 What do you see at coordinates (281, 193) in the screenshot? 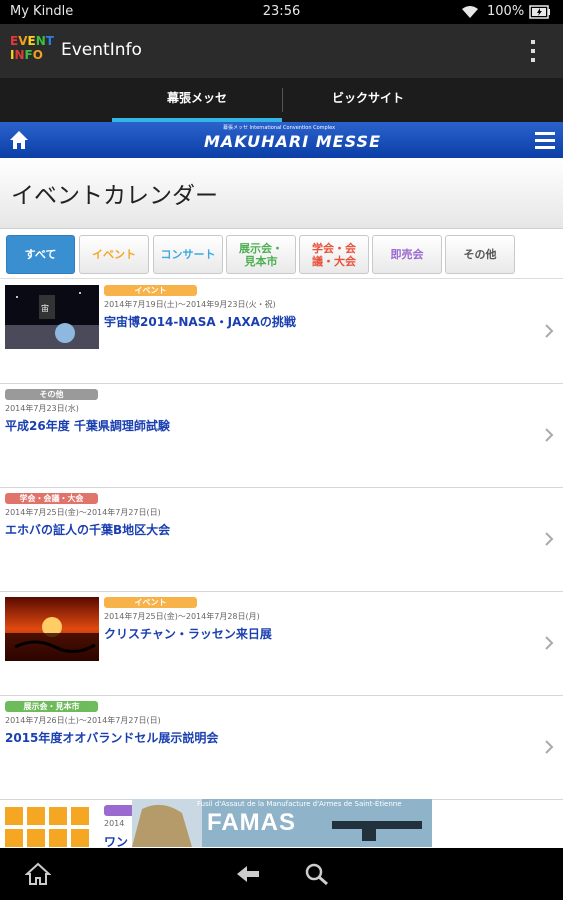
I see `page-title-bar: イベントカレンダー` at bounding box center [281, 193].